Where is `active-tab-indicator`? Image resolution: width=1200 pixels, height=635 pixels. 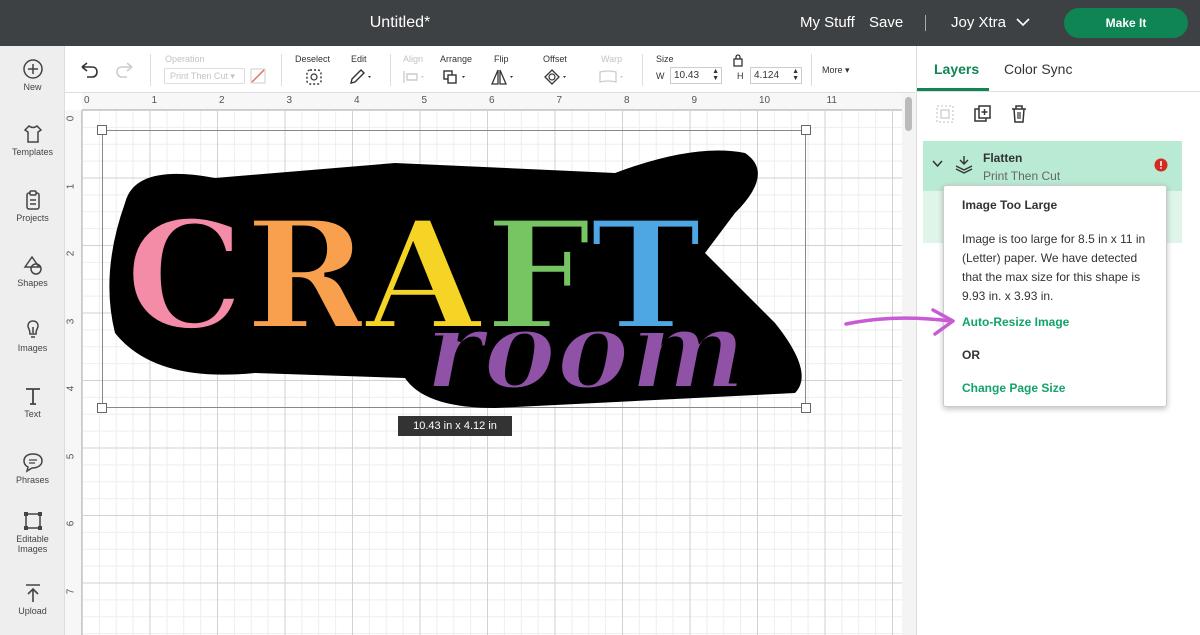 active-tab-indicator is located at coordinates (953, 89).